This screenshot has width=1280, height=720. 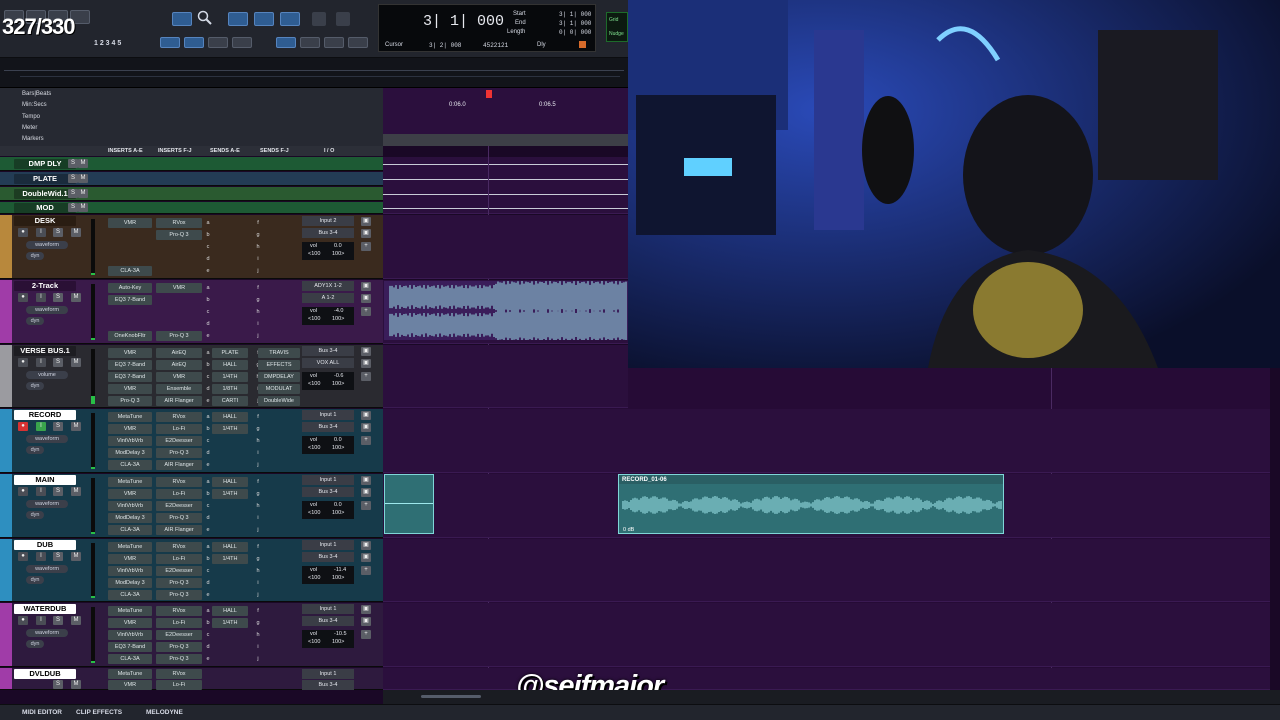 What do you see at coordinates (164, 712) in the screenshot?
I see `tab-melodyne: MELODYNE` at bounding box center [164, 712].